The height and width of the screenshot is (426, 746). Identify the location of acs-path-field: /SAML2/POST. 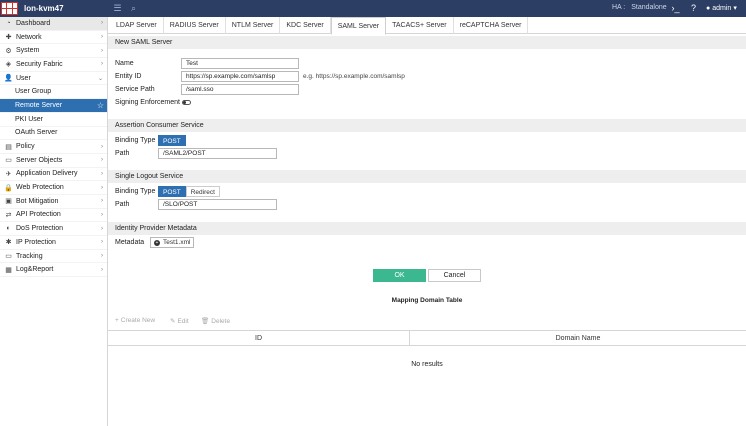
(217, 153).